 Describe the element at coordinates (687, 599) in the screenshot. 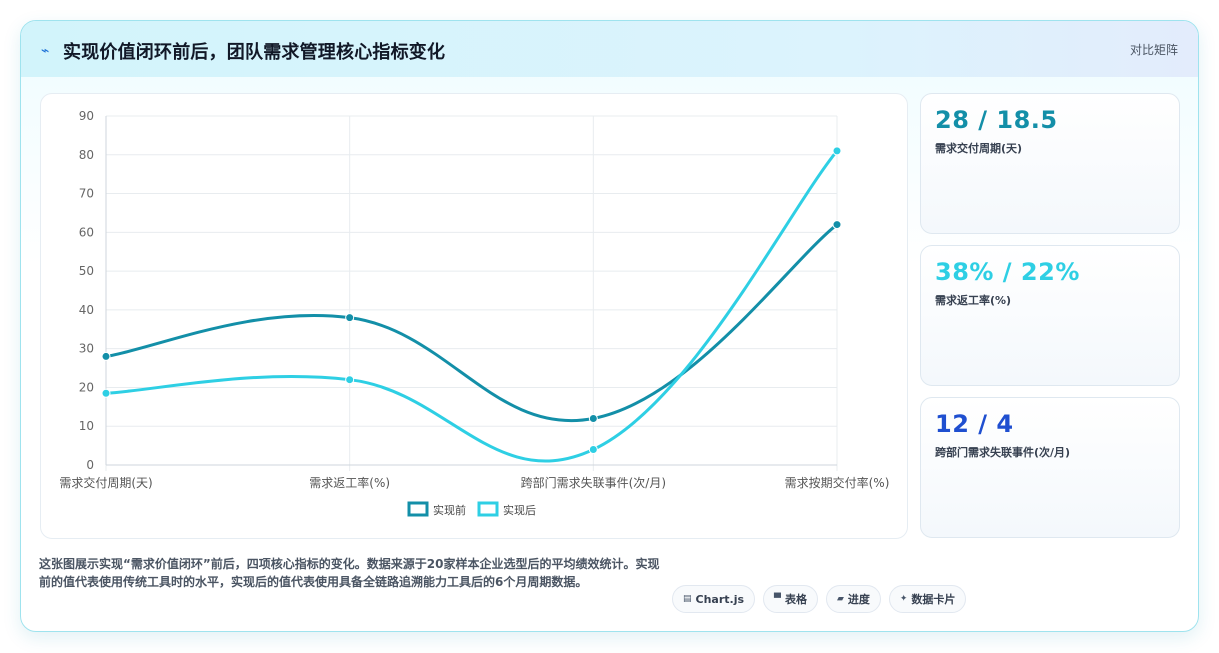

I see `chart-icon: ▤` at that location.